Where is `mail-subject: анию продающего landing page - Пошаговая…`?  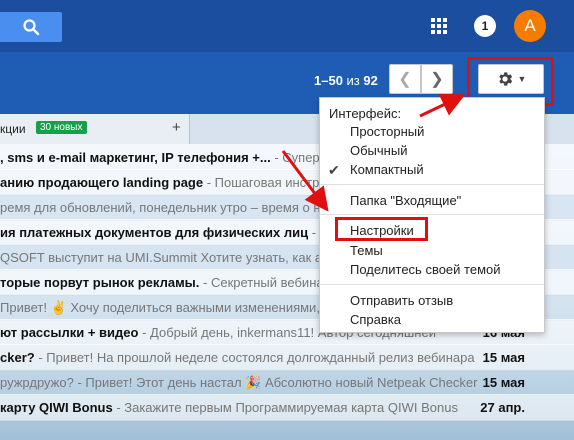
mail-subject: анию продающего landing page - Пошаговая… is located at coordinates (176, 182).